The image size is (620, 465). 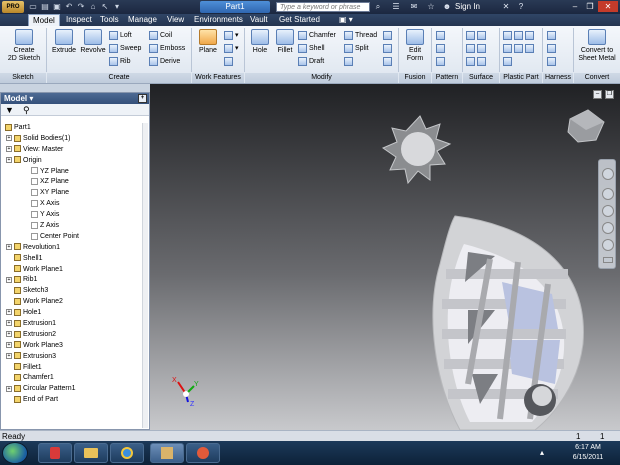 I want to click on tab-manage: Manage, so click(x=142, y=20).